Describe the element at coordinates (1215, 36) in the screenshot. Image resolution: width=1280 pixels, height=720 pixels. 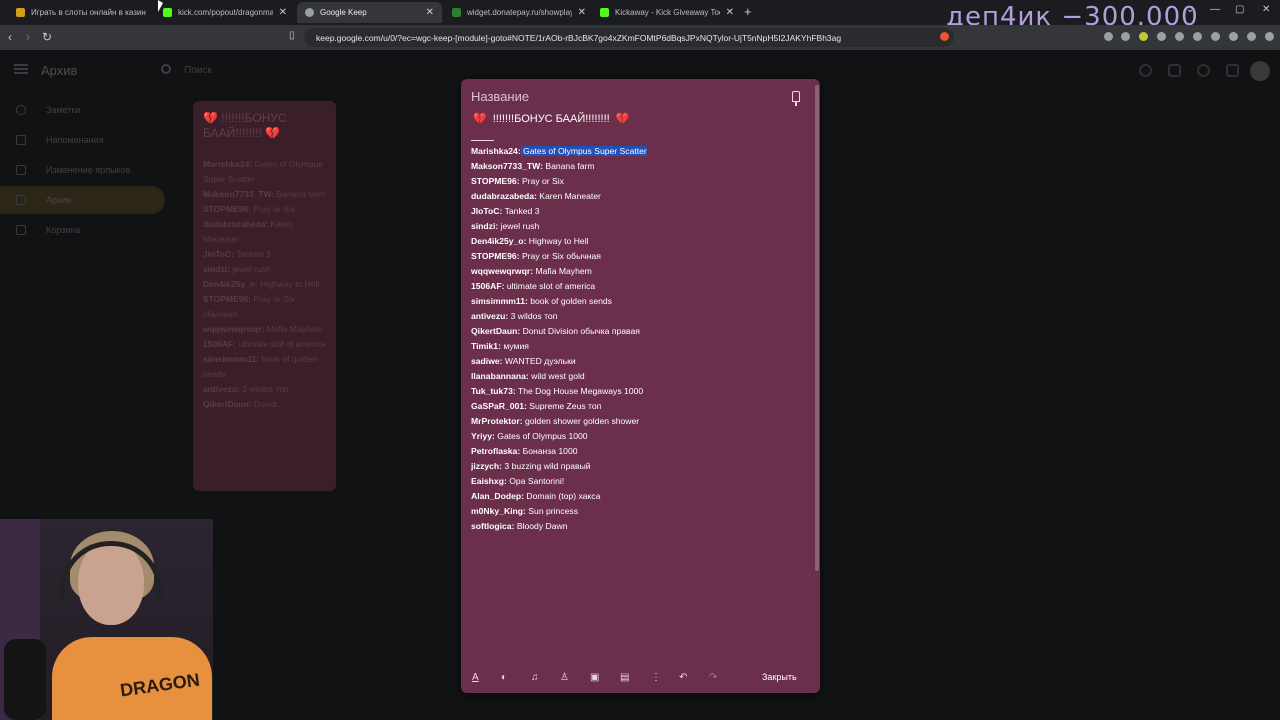
I see `music-icon` at that location.